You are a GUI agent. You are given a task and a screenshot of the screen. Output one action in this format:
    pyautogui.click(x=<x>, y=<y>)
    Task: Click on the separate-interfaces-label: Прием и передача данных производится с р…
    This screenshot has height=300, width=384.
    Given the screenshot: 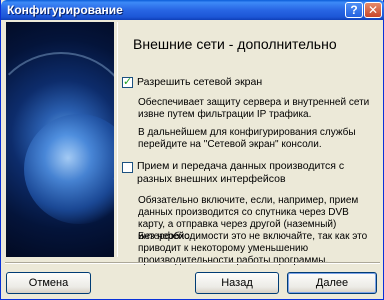 What is the action you would take?
    pyautogui.click(x=254, y=173)
    